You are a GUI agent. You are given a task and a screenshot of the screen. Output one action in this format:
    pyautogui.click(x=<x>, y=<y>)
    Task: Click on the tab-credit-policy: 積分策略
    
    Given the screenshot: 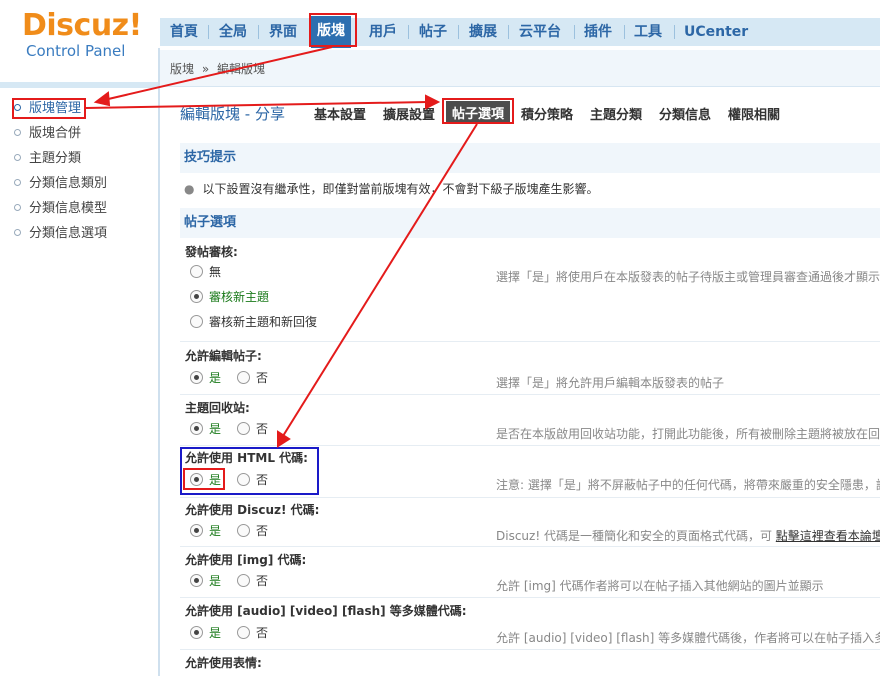 What is the action you would take?
    pyautogui.click(x=547, y=113)
    